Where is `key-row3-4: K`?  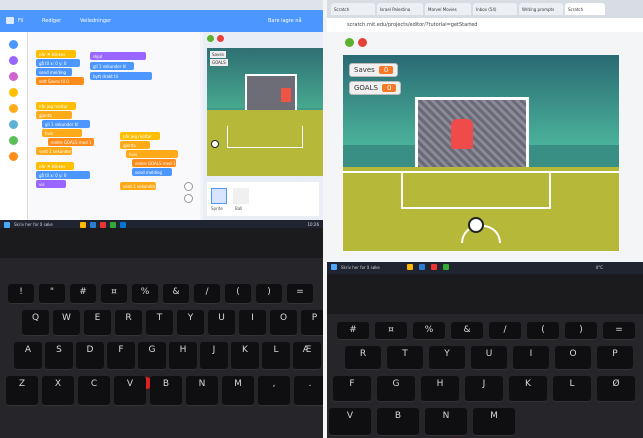 key-row3-4: K is located at coordinates (528, 389).